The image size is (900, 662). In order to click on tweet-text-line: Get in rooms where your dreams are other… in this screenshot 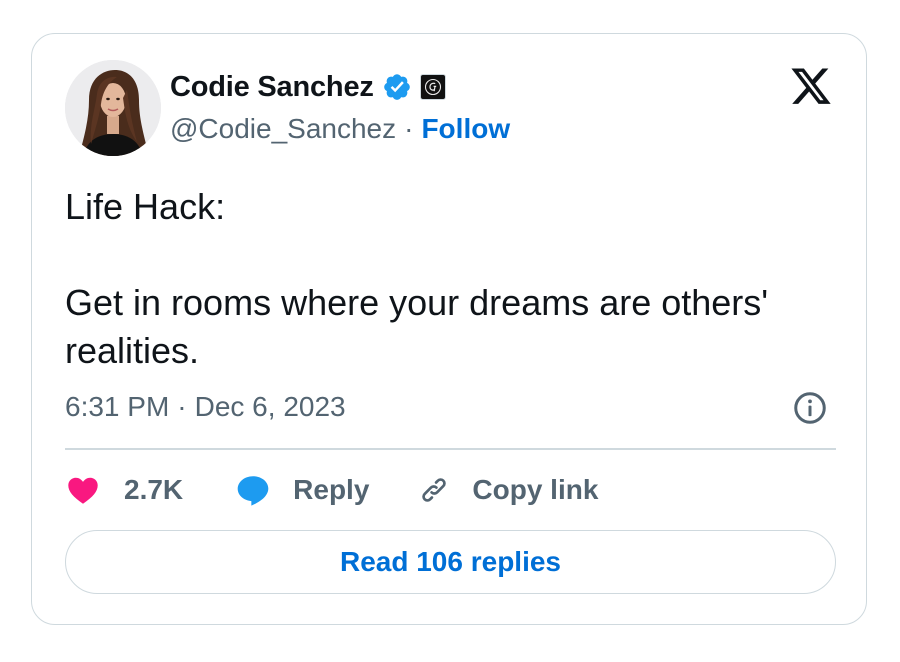, I will do `click(417, 302)`.